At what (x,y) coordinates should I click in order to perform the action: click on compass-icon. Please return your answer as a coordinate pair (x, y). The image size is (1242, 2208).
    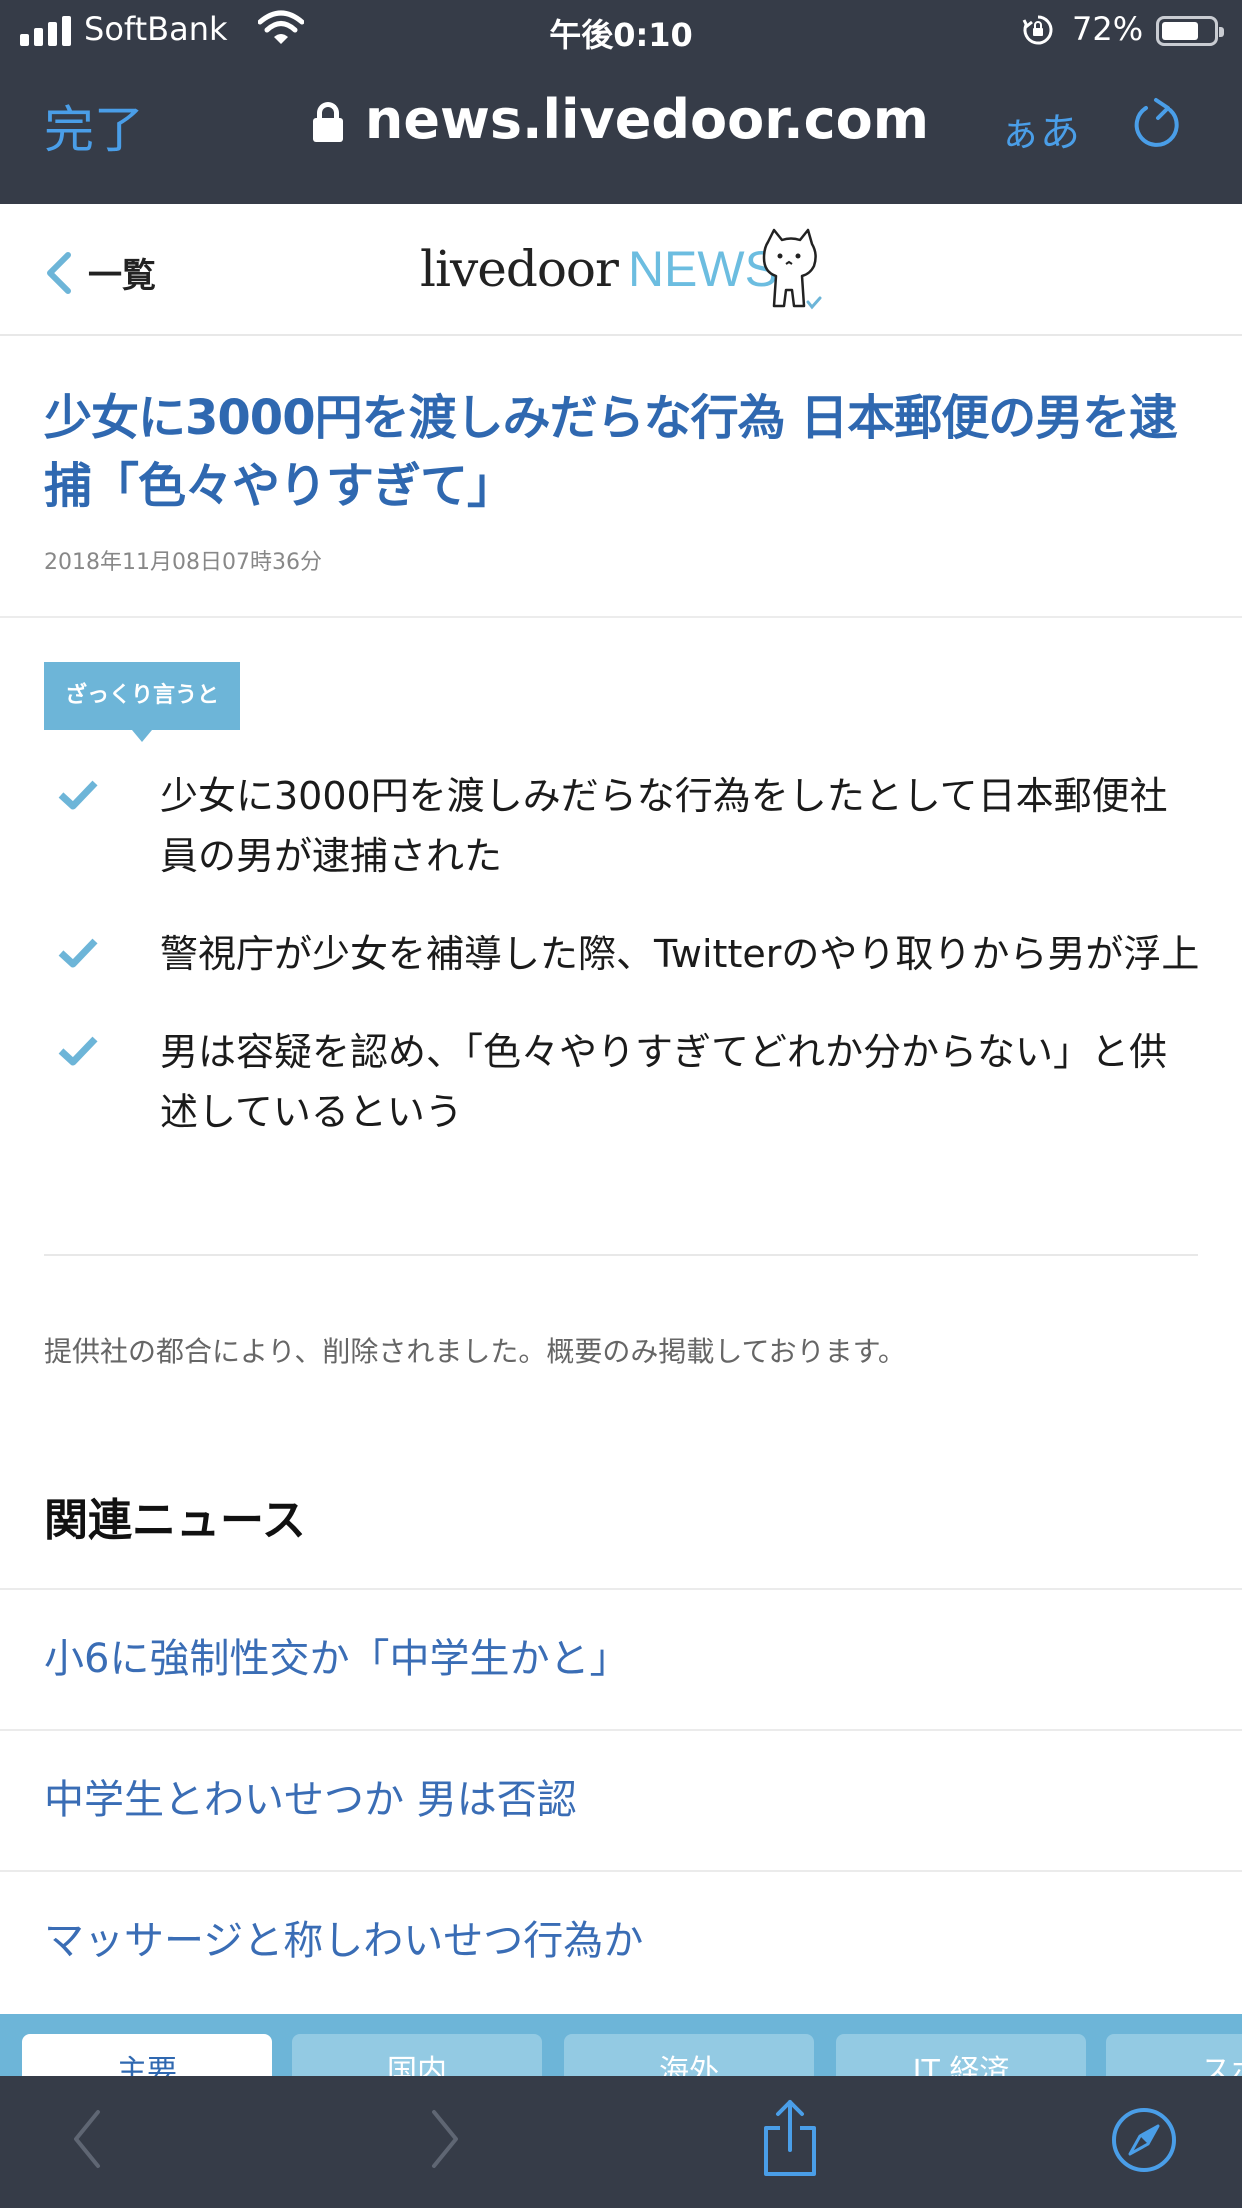
    Looking at the image, I should click on (1144, 2140).